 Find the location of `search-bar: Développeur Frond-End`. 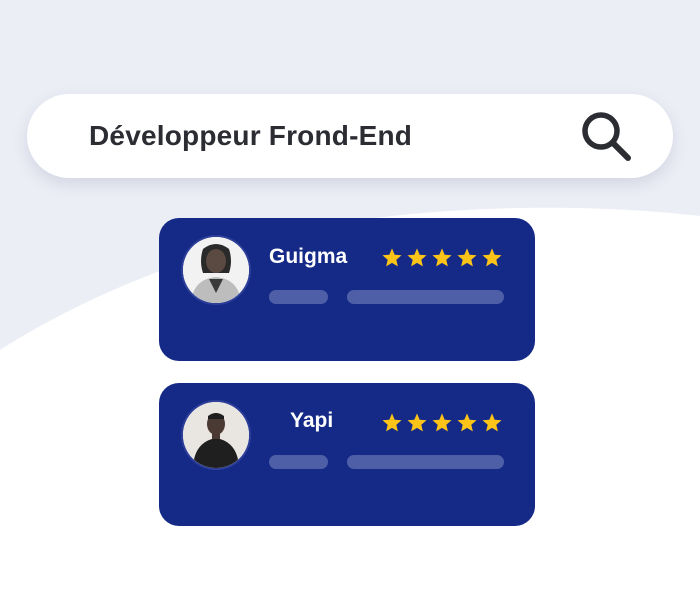

search-bar: Développeur Frond-End is located at coordinates (350, 136).